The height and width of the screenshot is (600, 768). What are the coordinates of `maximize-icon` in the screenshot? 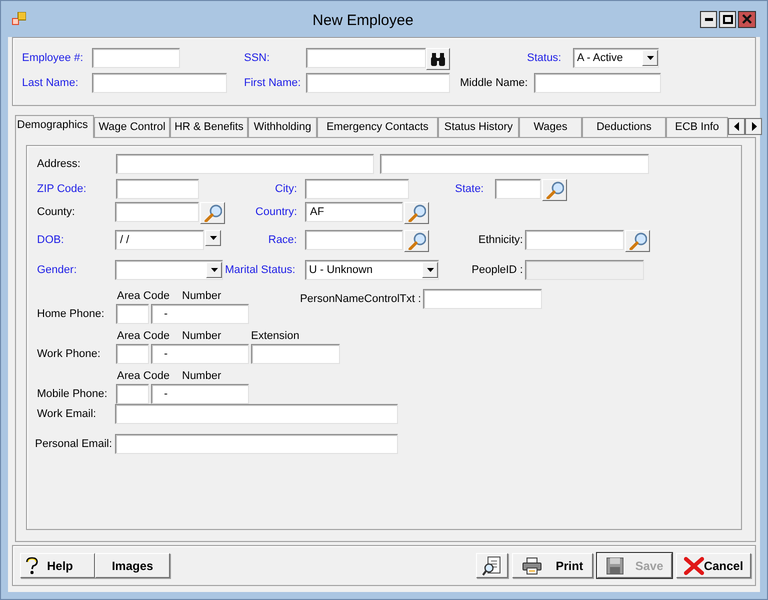 It's located at (727, 19).